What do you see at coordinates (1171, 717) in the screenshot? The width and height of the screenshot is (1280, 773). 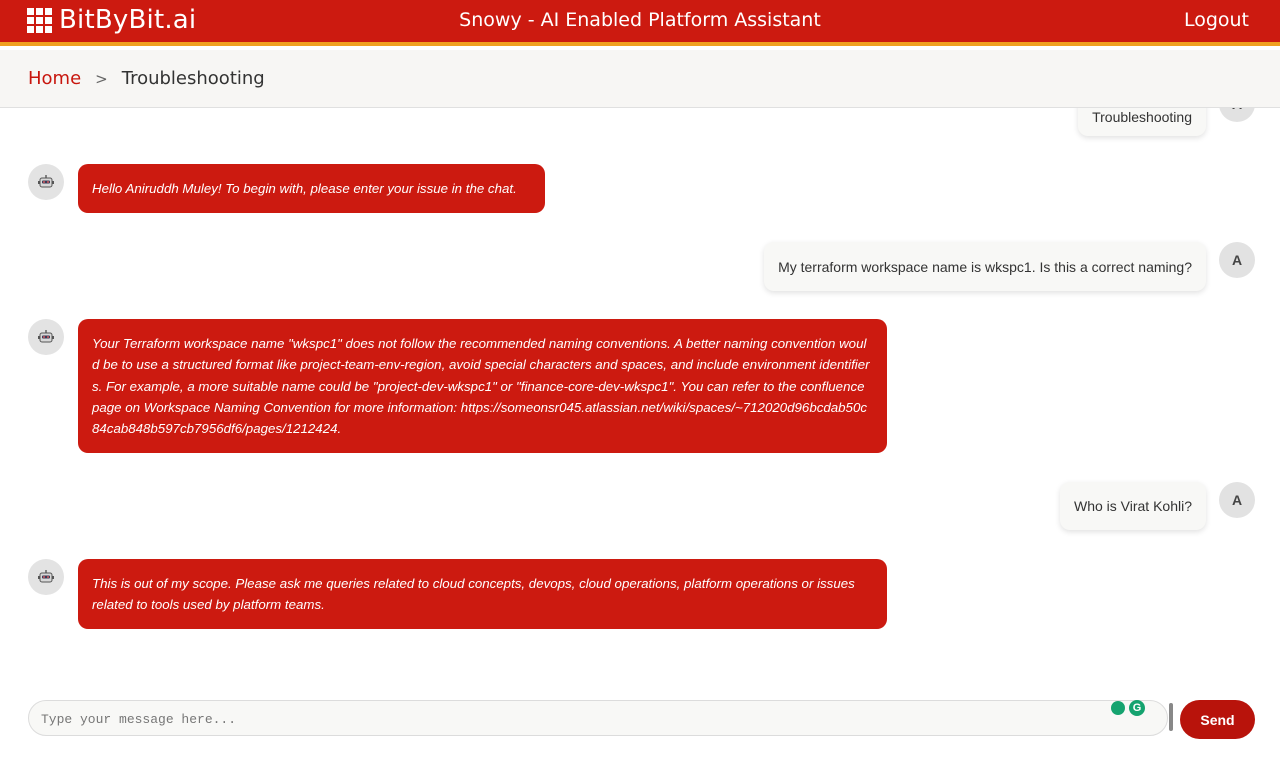 I see `scroll-handle` at bounding box center [1171, 717].